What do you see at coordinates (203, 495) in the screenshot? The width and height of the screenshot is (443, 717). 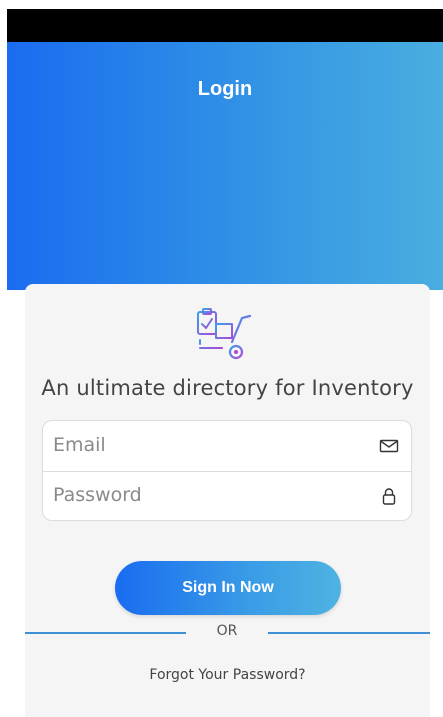 I see `password-field` at bounding box center [203, 495].